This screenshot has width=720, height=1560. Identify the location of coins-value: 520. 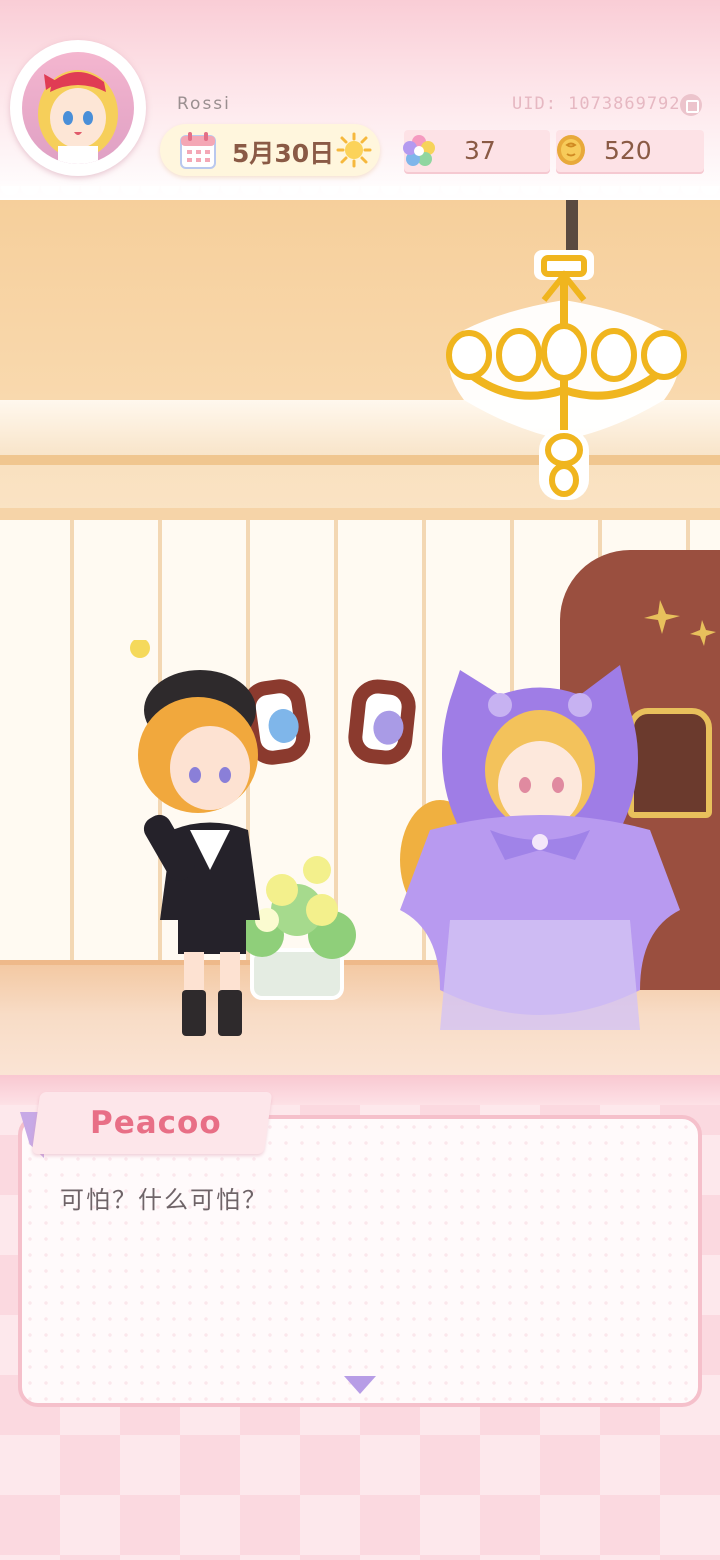
(628, 150).